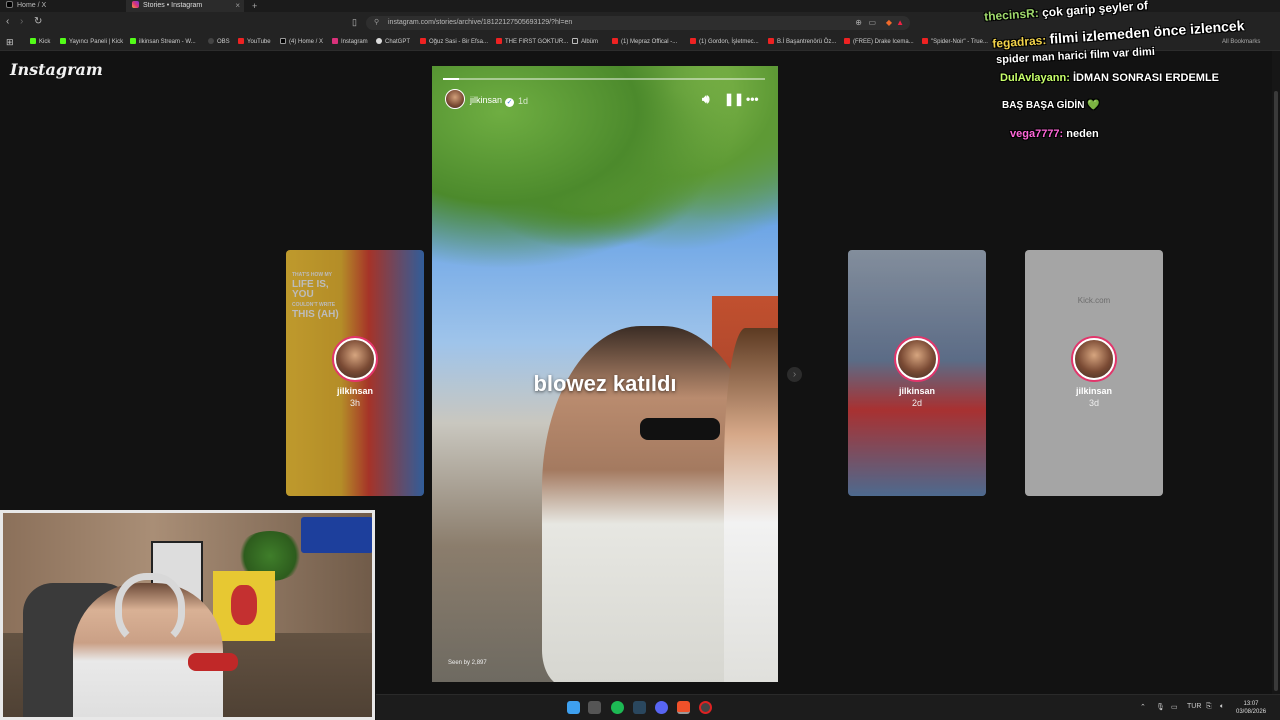  Describe the element at coordinates (150, 610) in the screenshot. I see `webcam-headset` at that location.